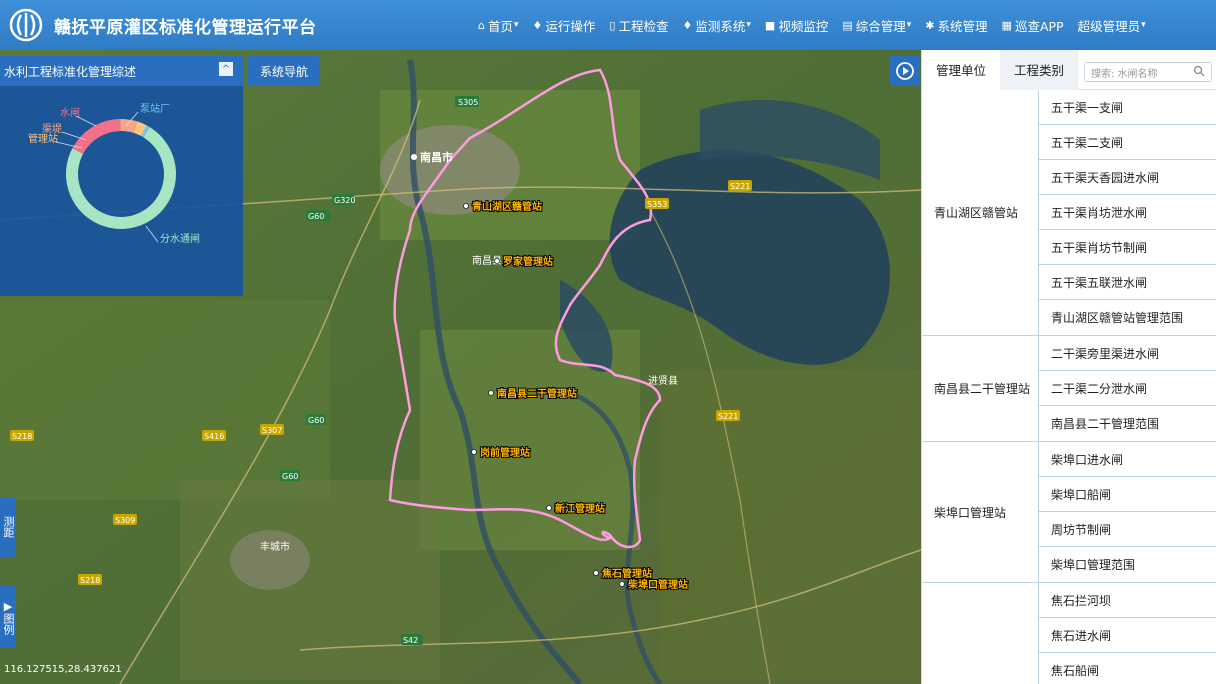  What do you see at coordinates (505, 452) in the screenshot?
I see `station-label: 岗前管理站` at bounding box center [505, 452].